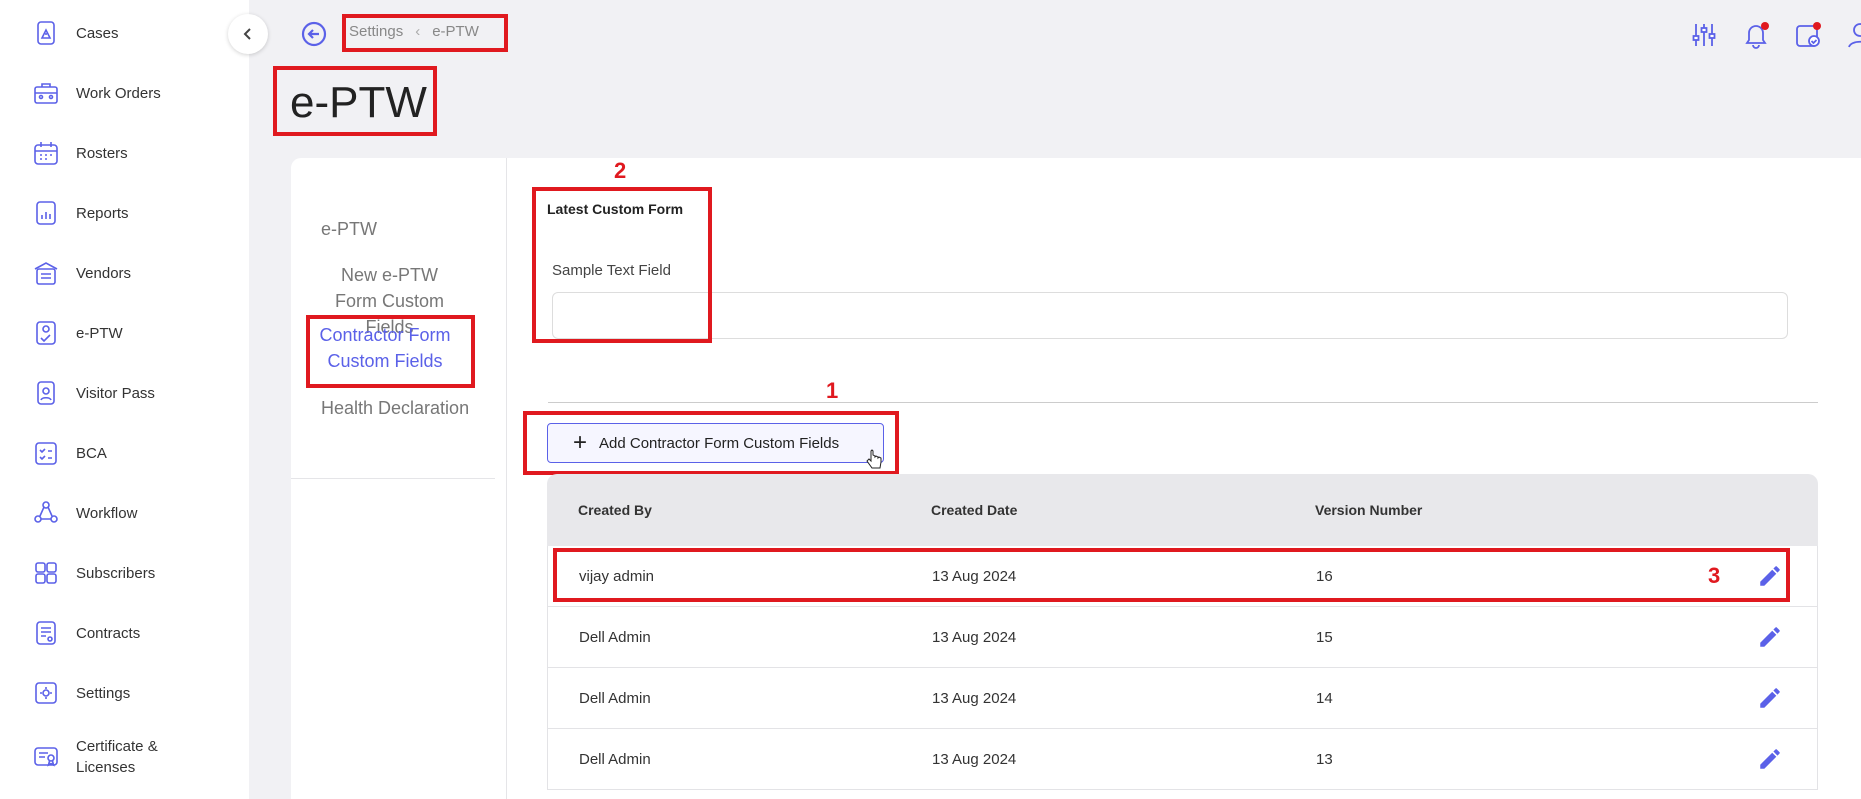 The image size is (1861, 799). Describe the element at coordinates (1324, 576) in the screenshot. I see `cell-version: 16` at that location.